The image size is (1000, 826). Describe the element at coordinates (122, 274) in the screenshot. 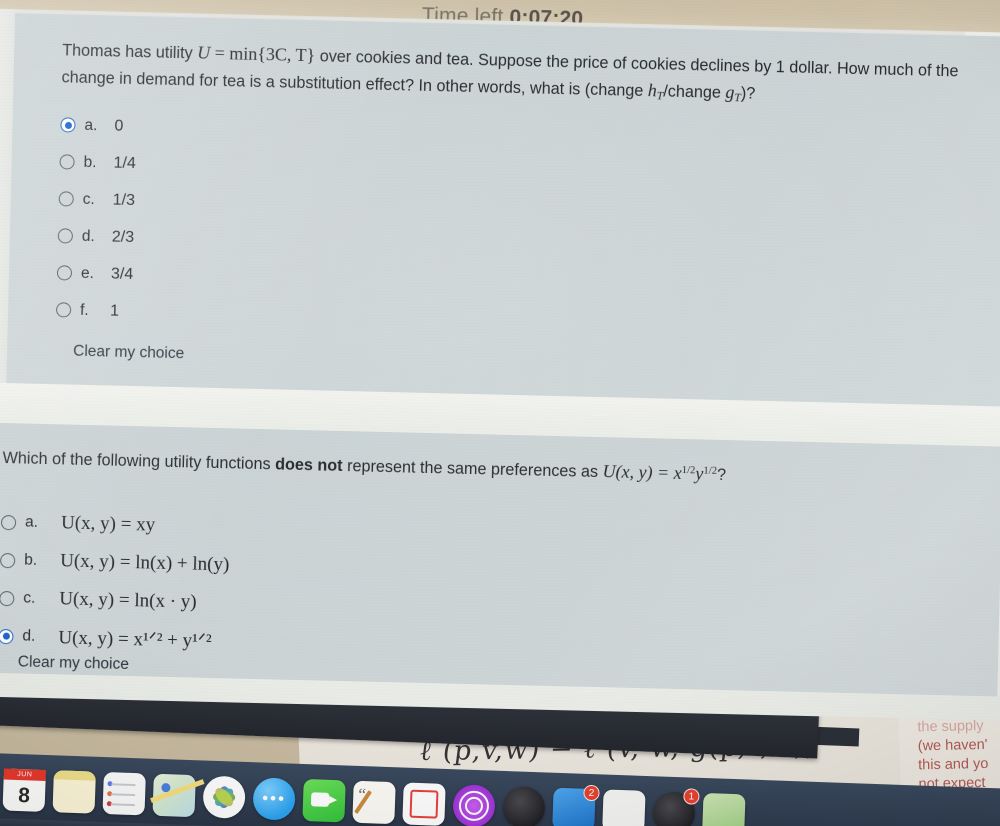

I see `option-text-e: 3/4` at that location.